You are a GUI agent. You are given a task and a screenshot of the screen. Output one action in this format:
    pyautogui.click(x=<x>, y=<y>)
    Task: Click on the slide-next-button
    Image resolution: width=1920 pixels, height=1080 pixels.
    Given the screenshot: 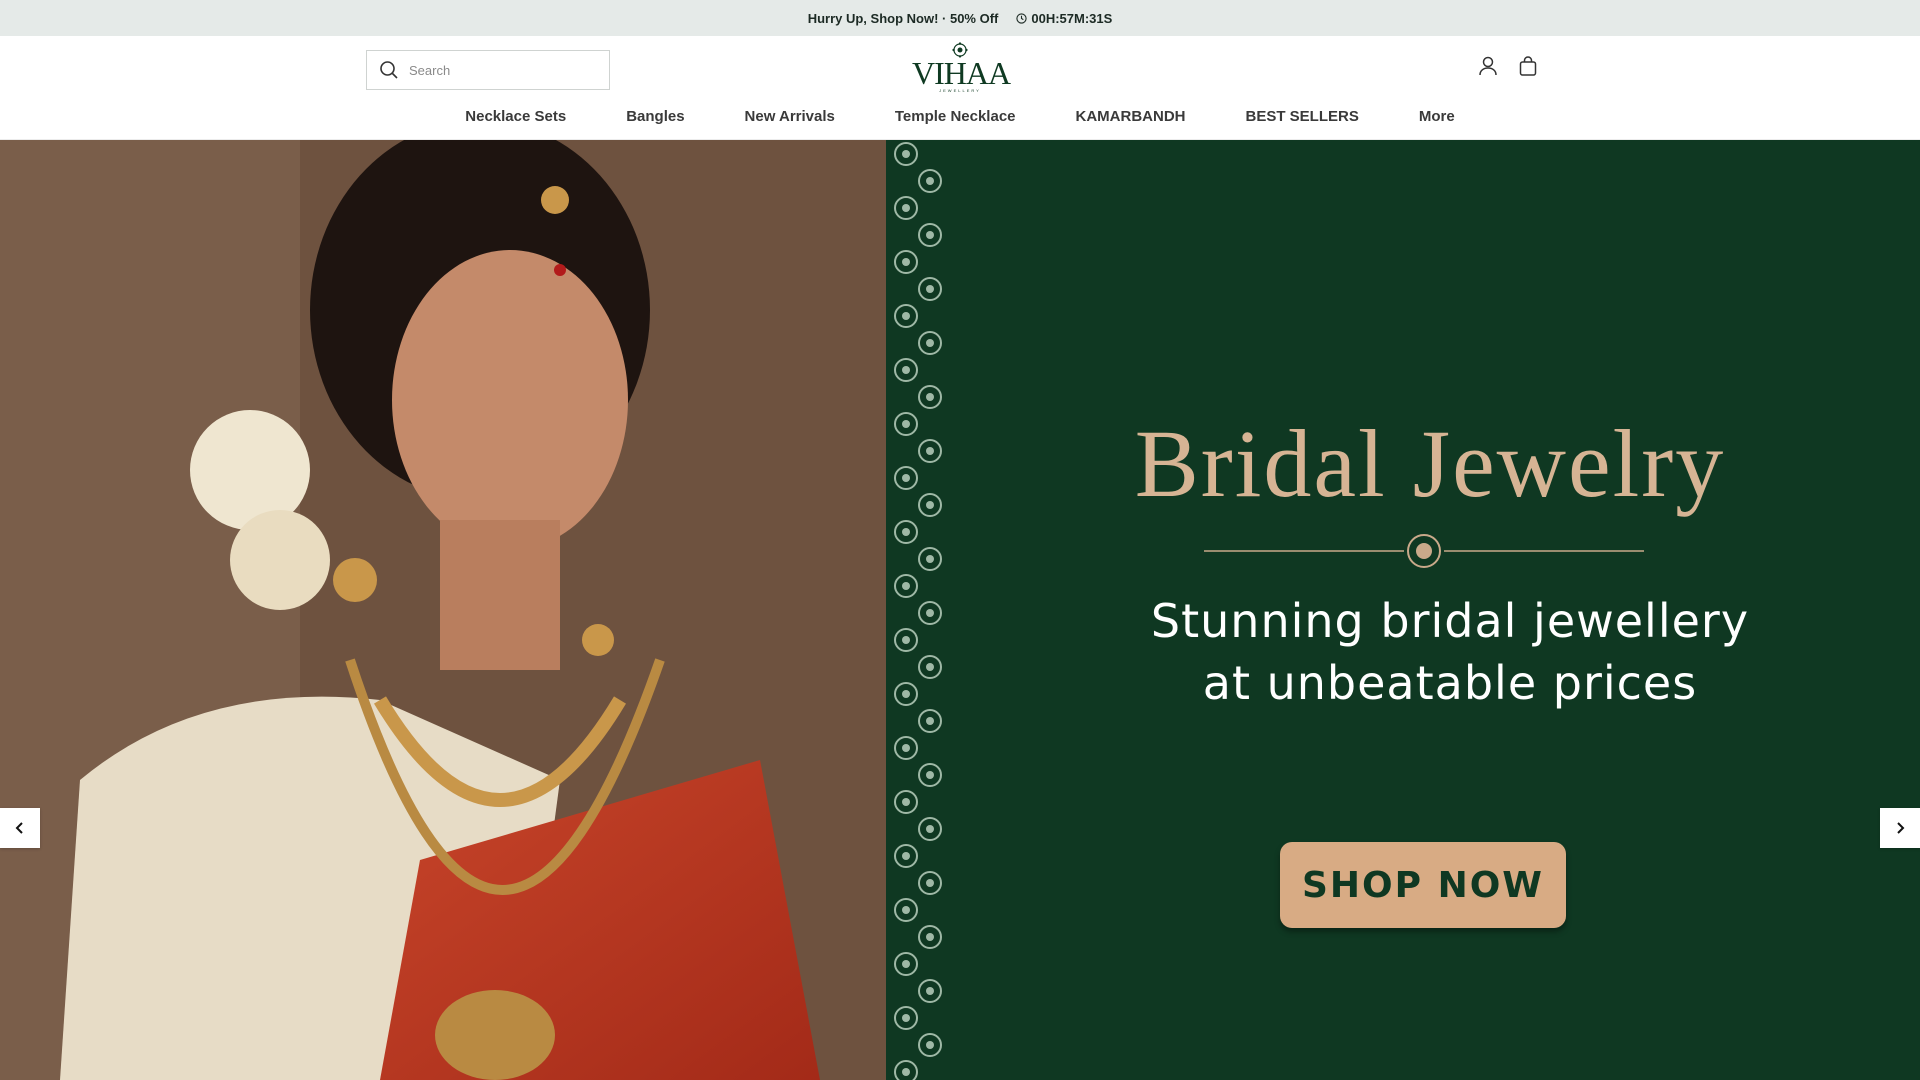 What is the action you would take?
    pyautogui.click(x=1900, y=828)
    